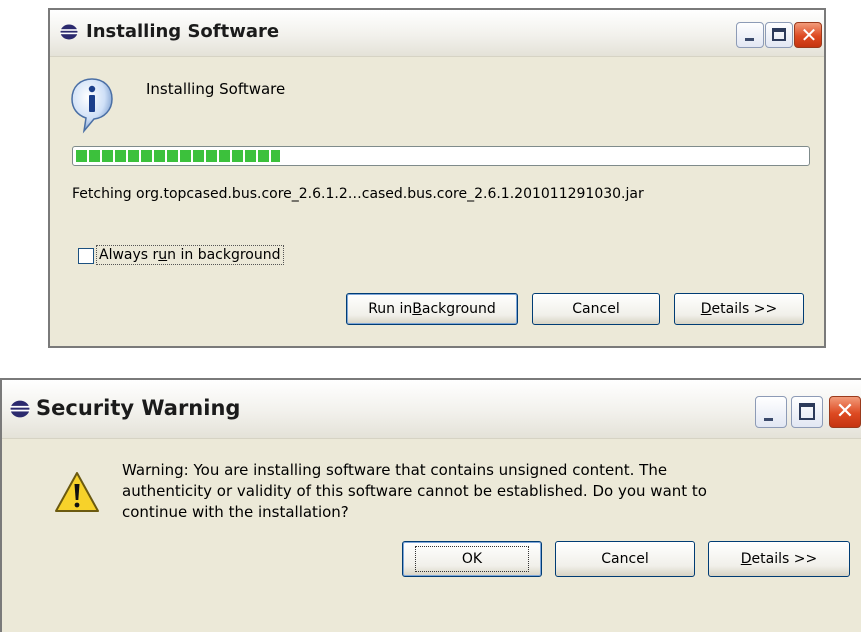  I want to click on ok-label: OK, so click(472, 559).